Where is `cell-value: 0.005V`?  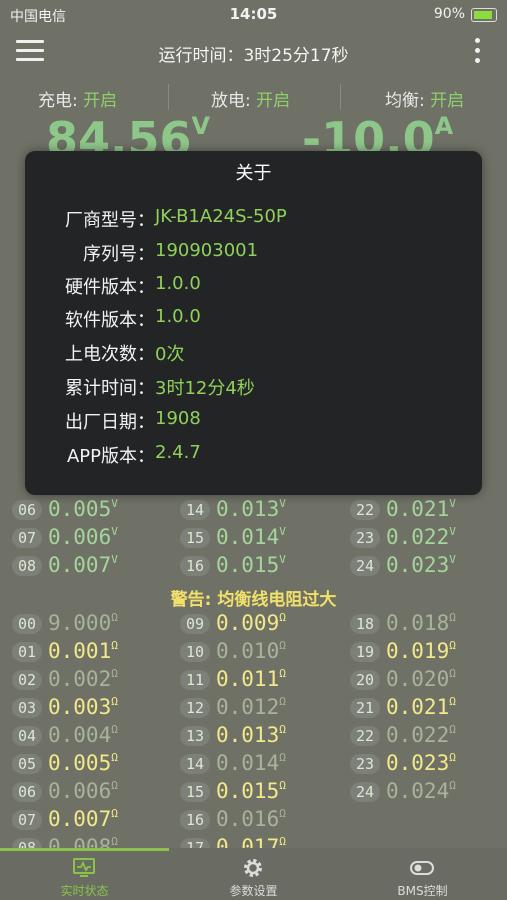
cell-value: 0.005V is located at coordinates (83, 509).